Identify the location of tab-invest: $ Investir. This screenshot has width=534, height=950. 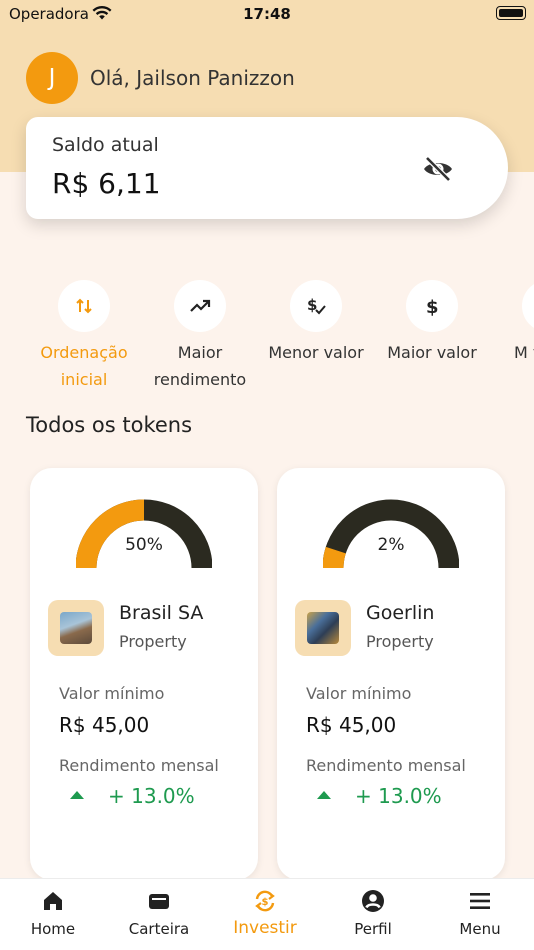
(265, 914).